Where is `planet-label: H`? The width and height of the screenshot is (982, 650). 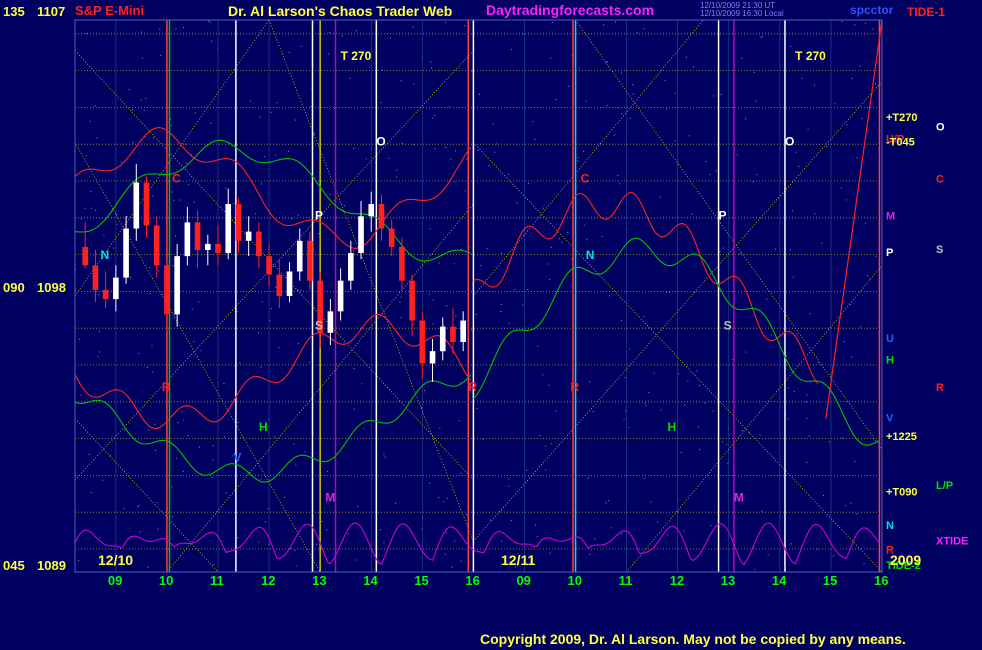
planet-label: H is located at coordinates (263, 427).